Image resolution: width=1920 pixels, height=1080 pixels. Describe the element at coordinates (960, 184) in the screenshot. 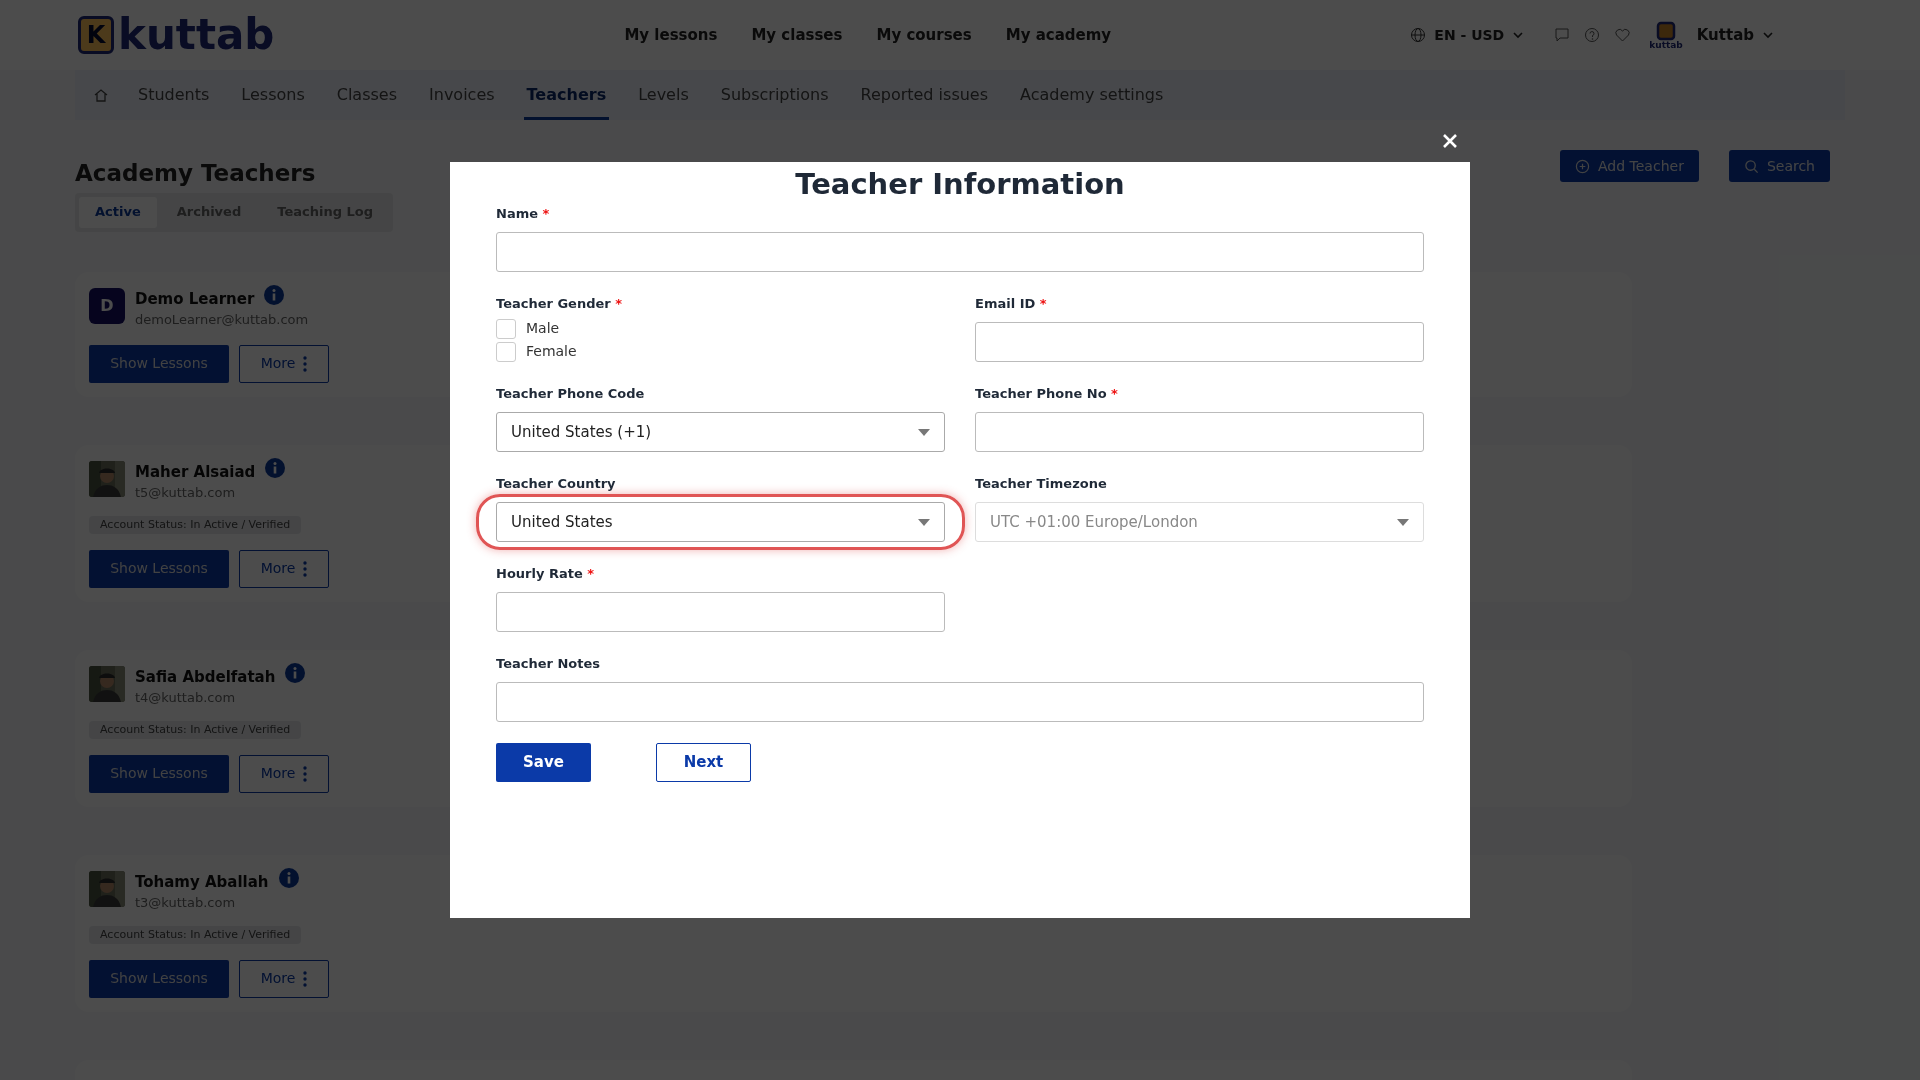

I see `modal-title: Teacher Information` at that location.